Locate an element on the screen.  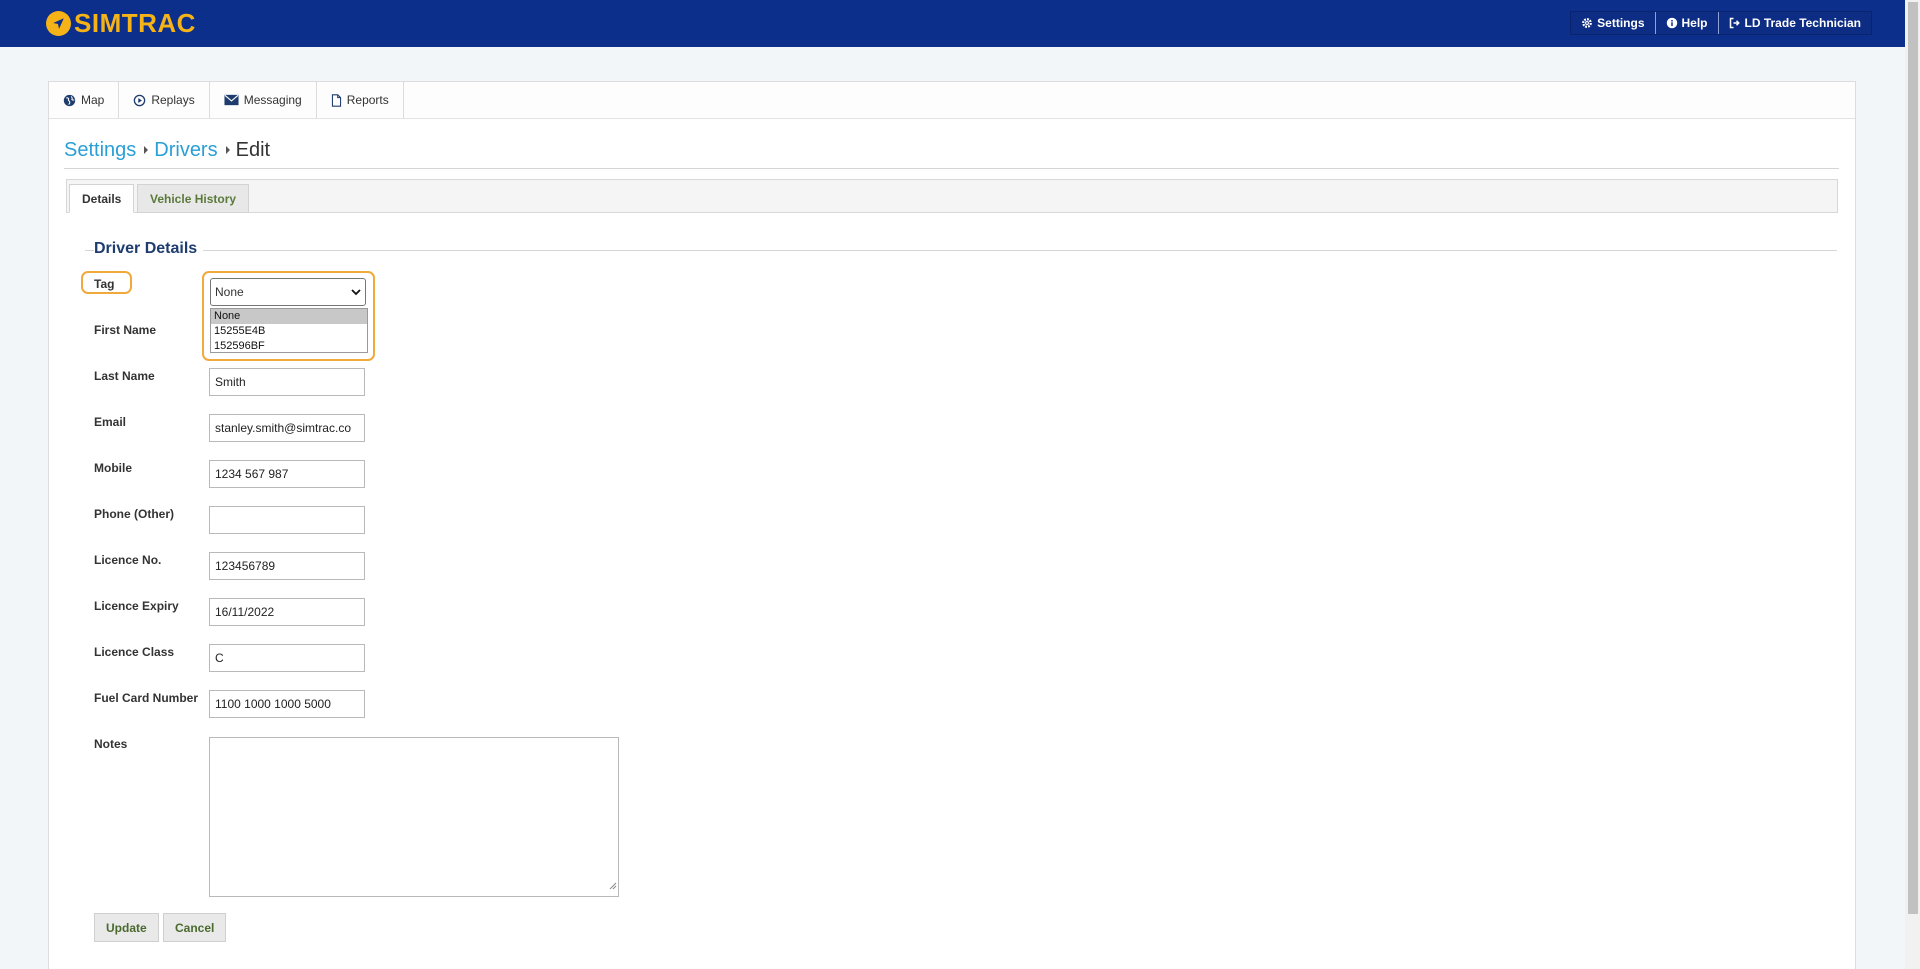
tag-dropdown-list: None 15255E4B 152596BF is located at coordinates (289, 330).